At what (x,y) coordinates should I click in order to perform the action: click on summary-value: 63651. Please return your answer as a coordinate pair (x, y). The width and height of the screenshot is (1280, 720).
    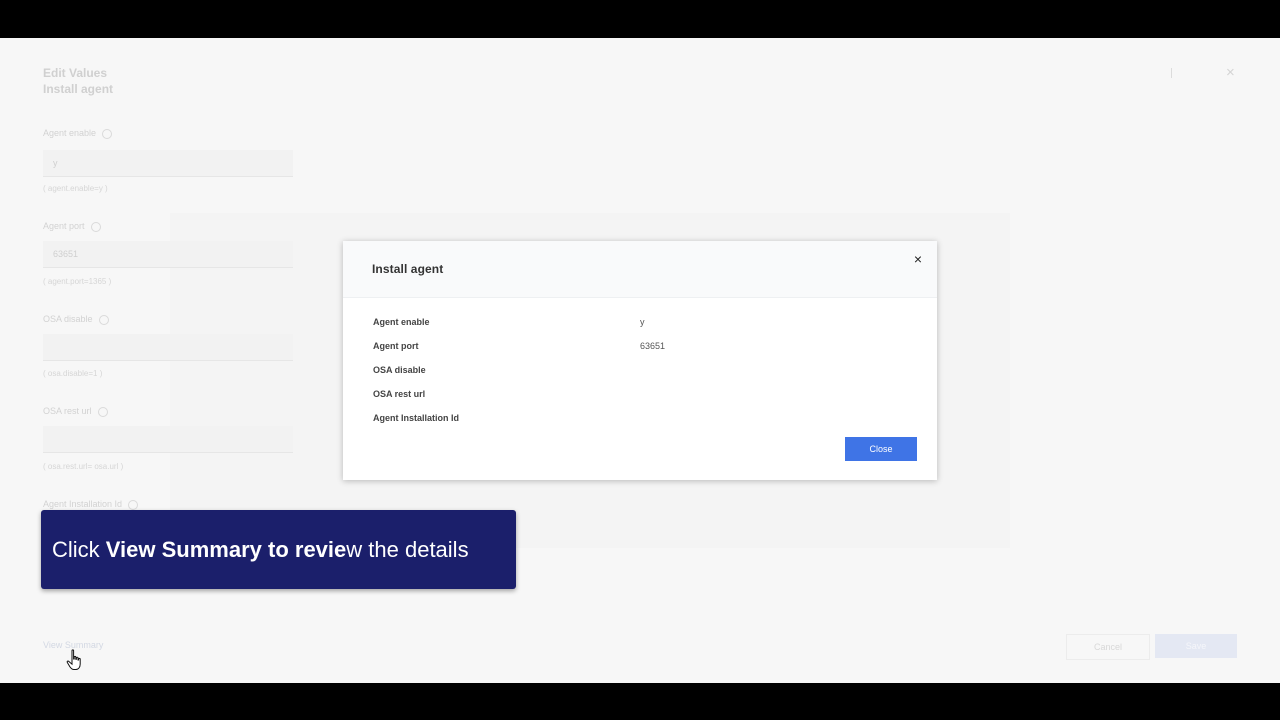
    Looking at the image, I should click on (653, 346).